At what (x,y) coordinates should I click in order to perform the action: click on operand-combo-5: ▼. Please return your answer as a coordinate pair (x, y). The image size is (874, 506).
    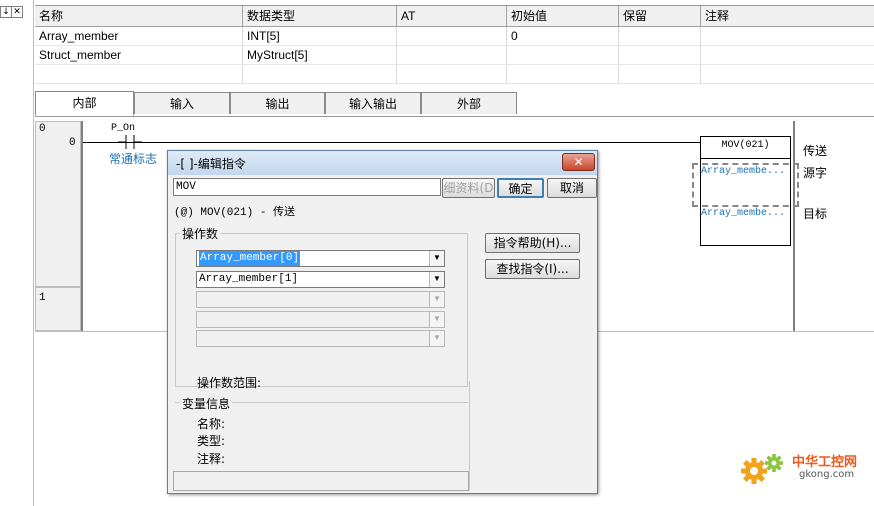
    Looking at the image, I should click on (320, 338).